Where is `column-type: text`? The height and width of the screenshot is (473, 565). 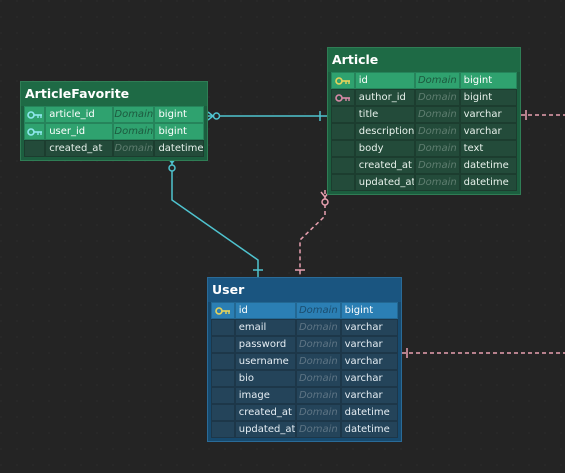
column-type: text is located at coordinates (488, 148).